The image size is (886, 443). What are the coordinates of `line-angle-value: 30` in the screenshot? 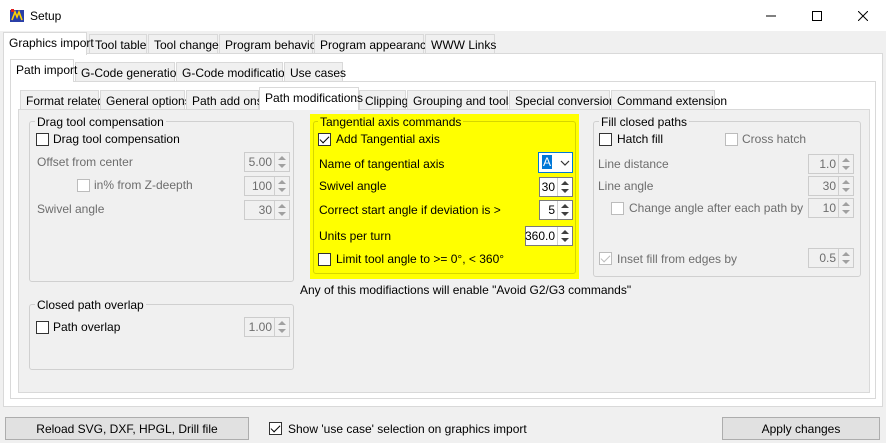 It's located at (829, 186).